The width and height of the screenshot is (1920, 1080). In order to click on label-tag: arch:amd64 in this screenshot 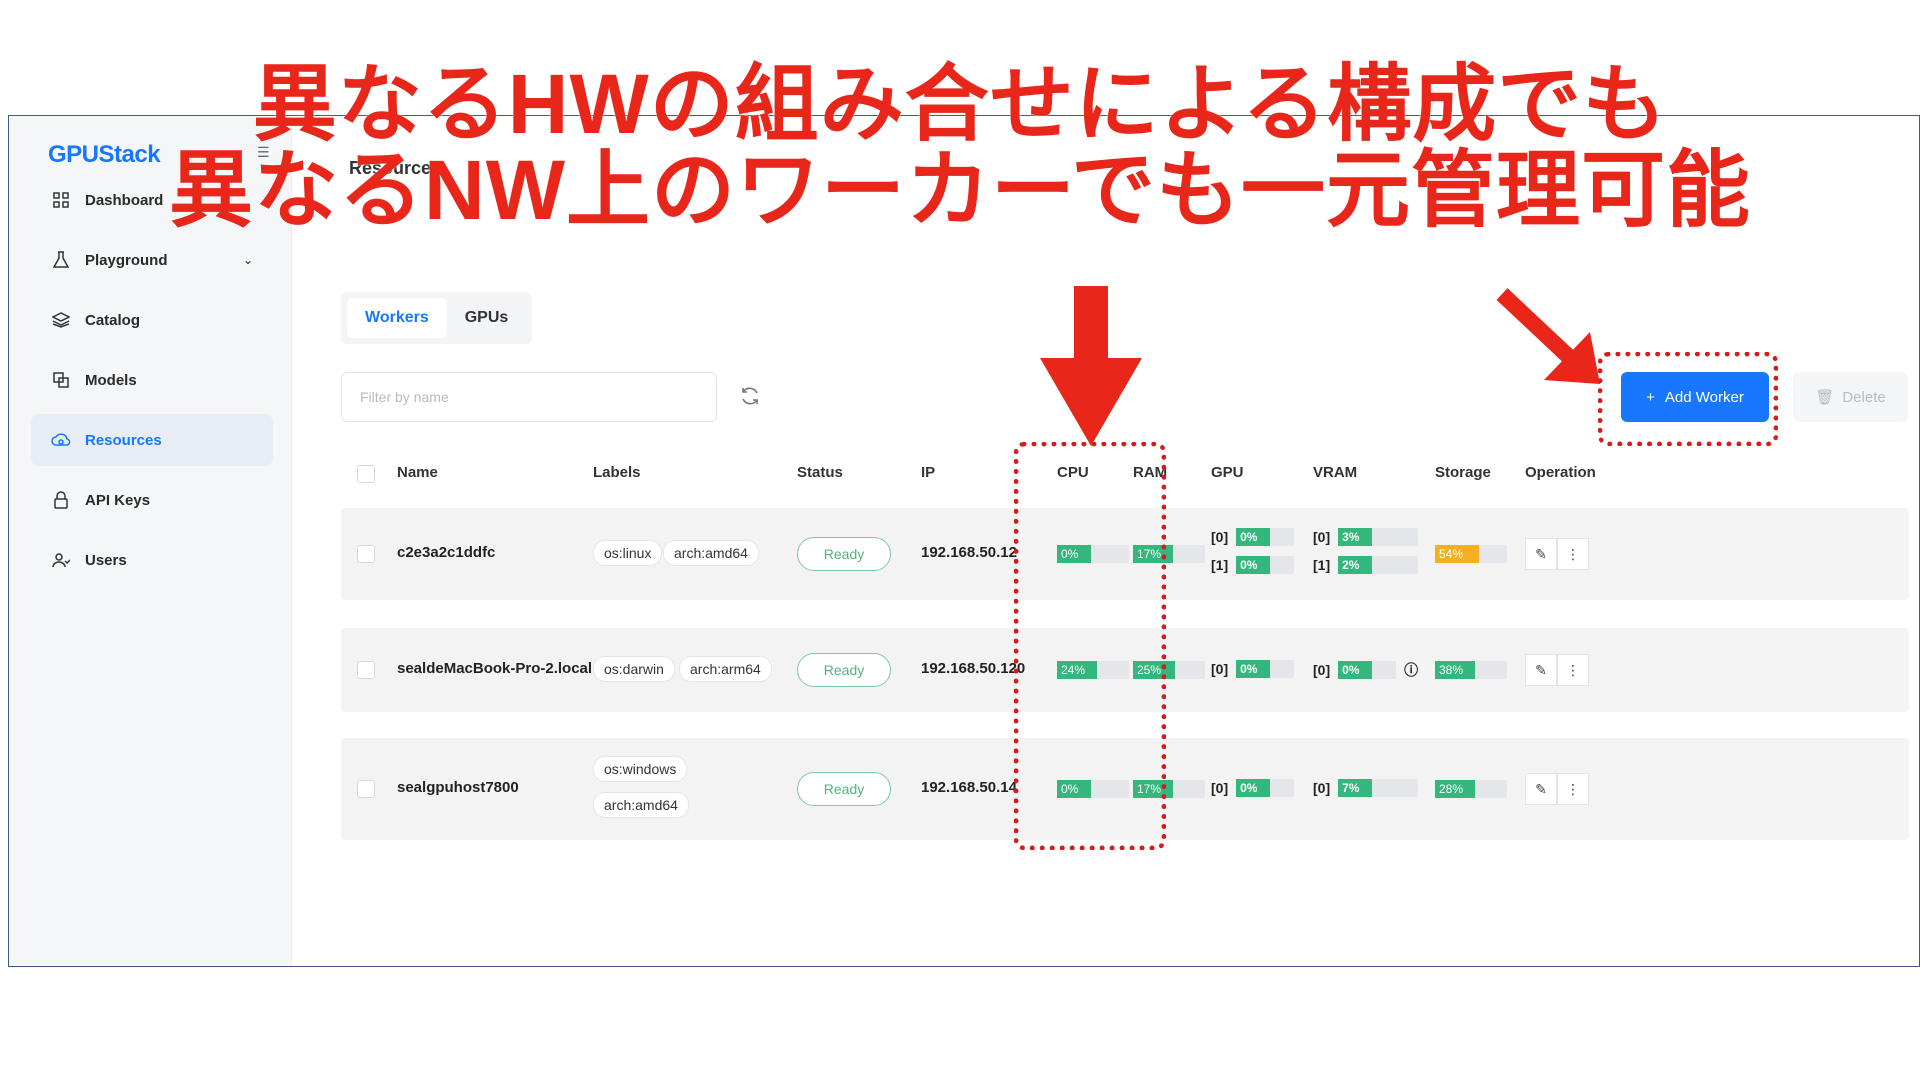, I will do `click(711, 553)`.